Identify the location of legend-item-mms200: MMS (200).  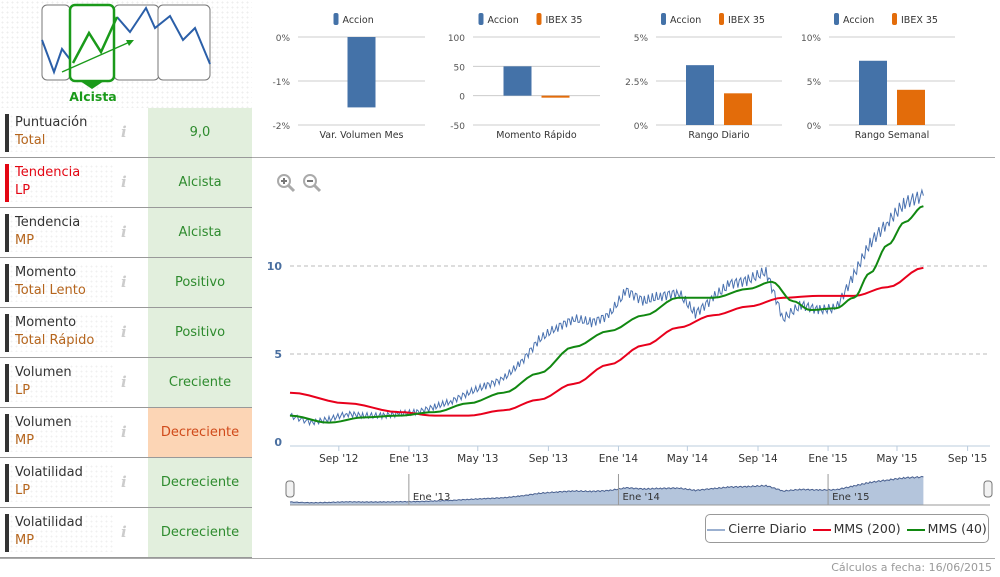
(856, 528).